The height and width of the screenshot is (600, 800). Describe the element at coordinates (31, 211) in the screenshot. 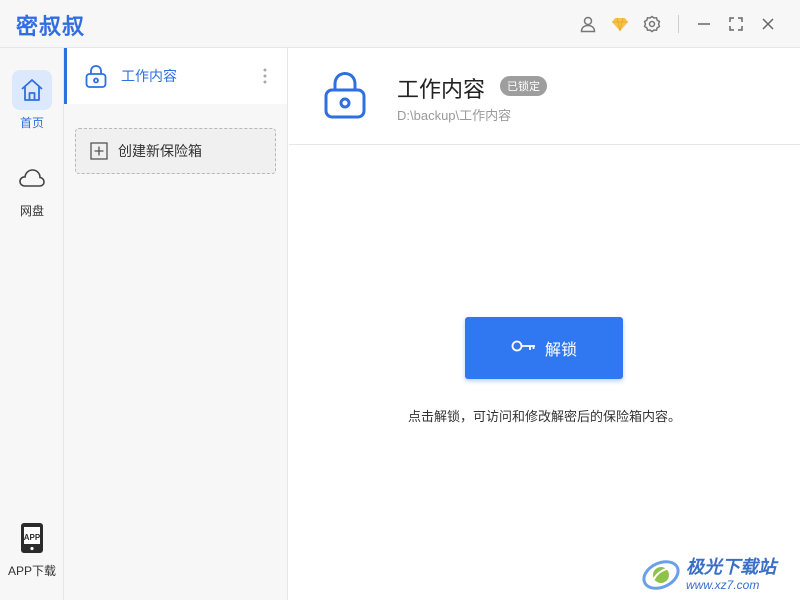

I see `nav-label-cloud: 网盘` at that location.